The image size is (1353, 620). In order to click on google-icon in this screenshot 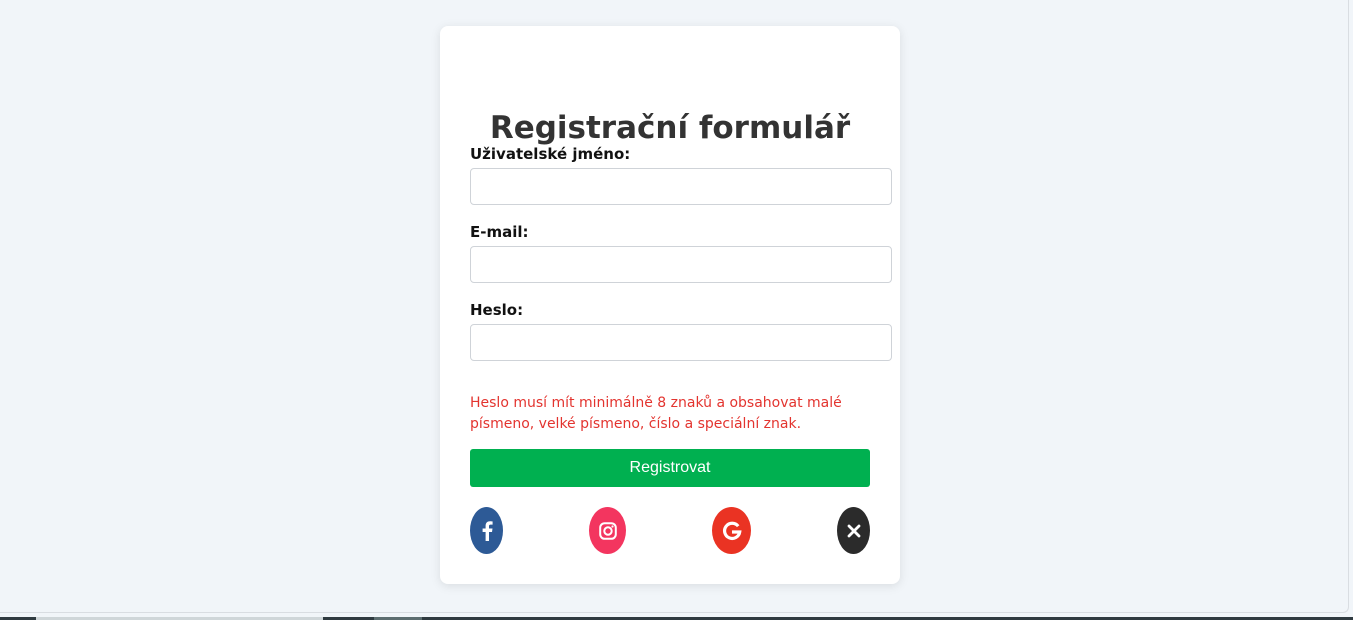, I will do `click(732, 530)`.